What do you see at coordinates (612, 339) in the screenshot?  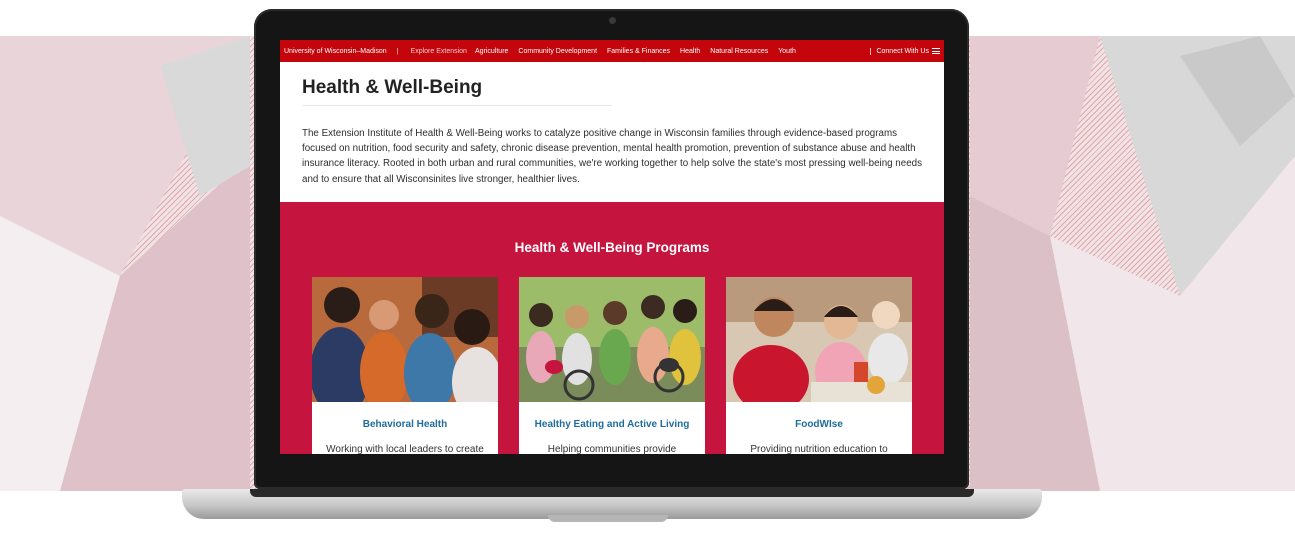 I see `kids-with-bicycles-photo` at bounding box center [612, 339].